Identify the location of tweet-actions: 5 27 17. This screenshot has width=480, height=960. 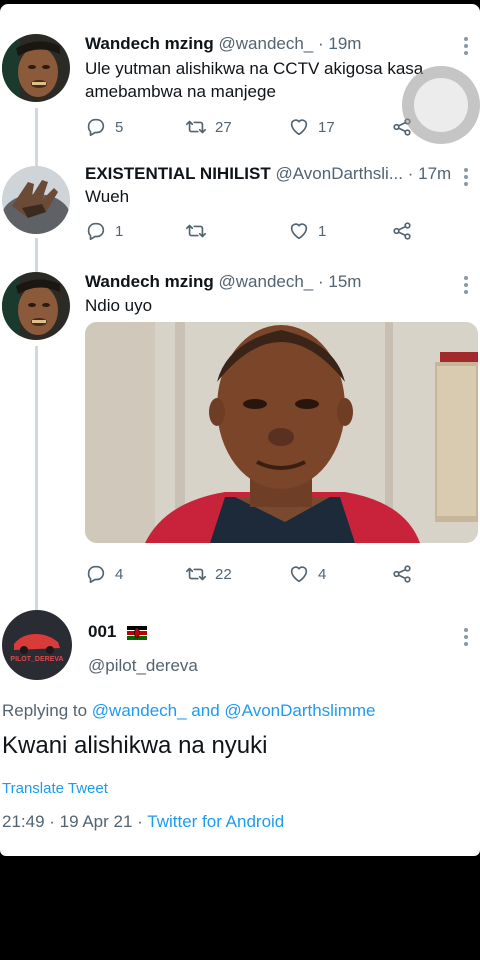
(255, 127).